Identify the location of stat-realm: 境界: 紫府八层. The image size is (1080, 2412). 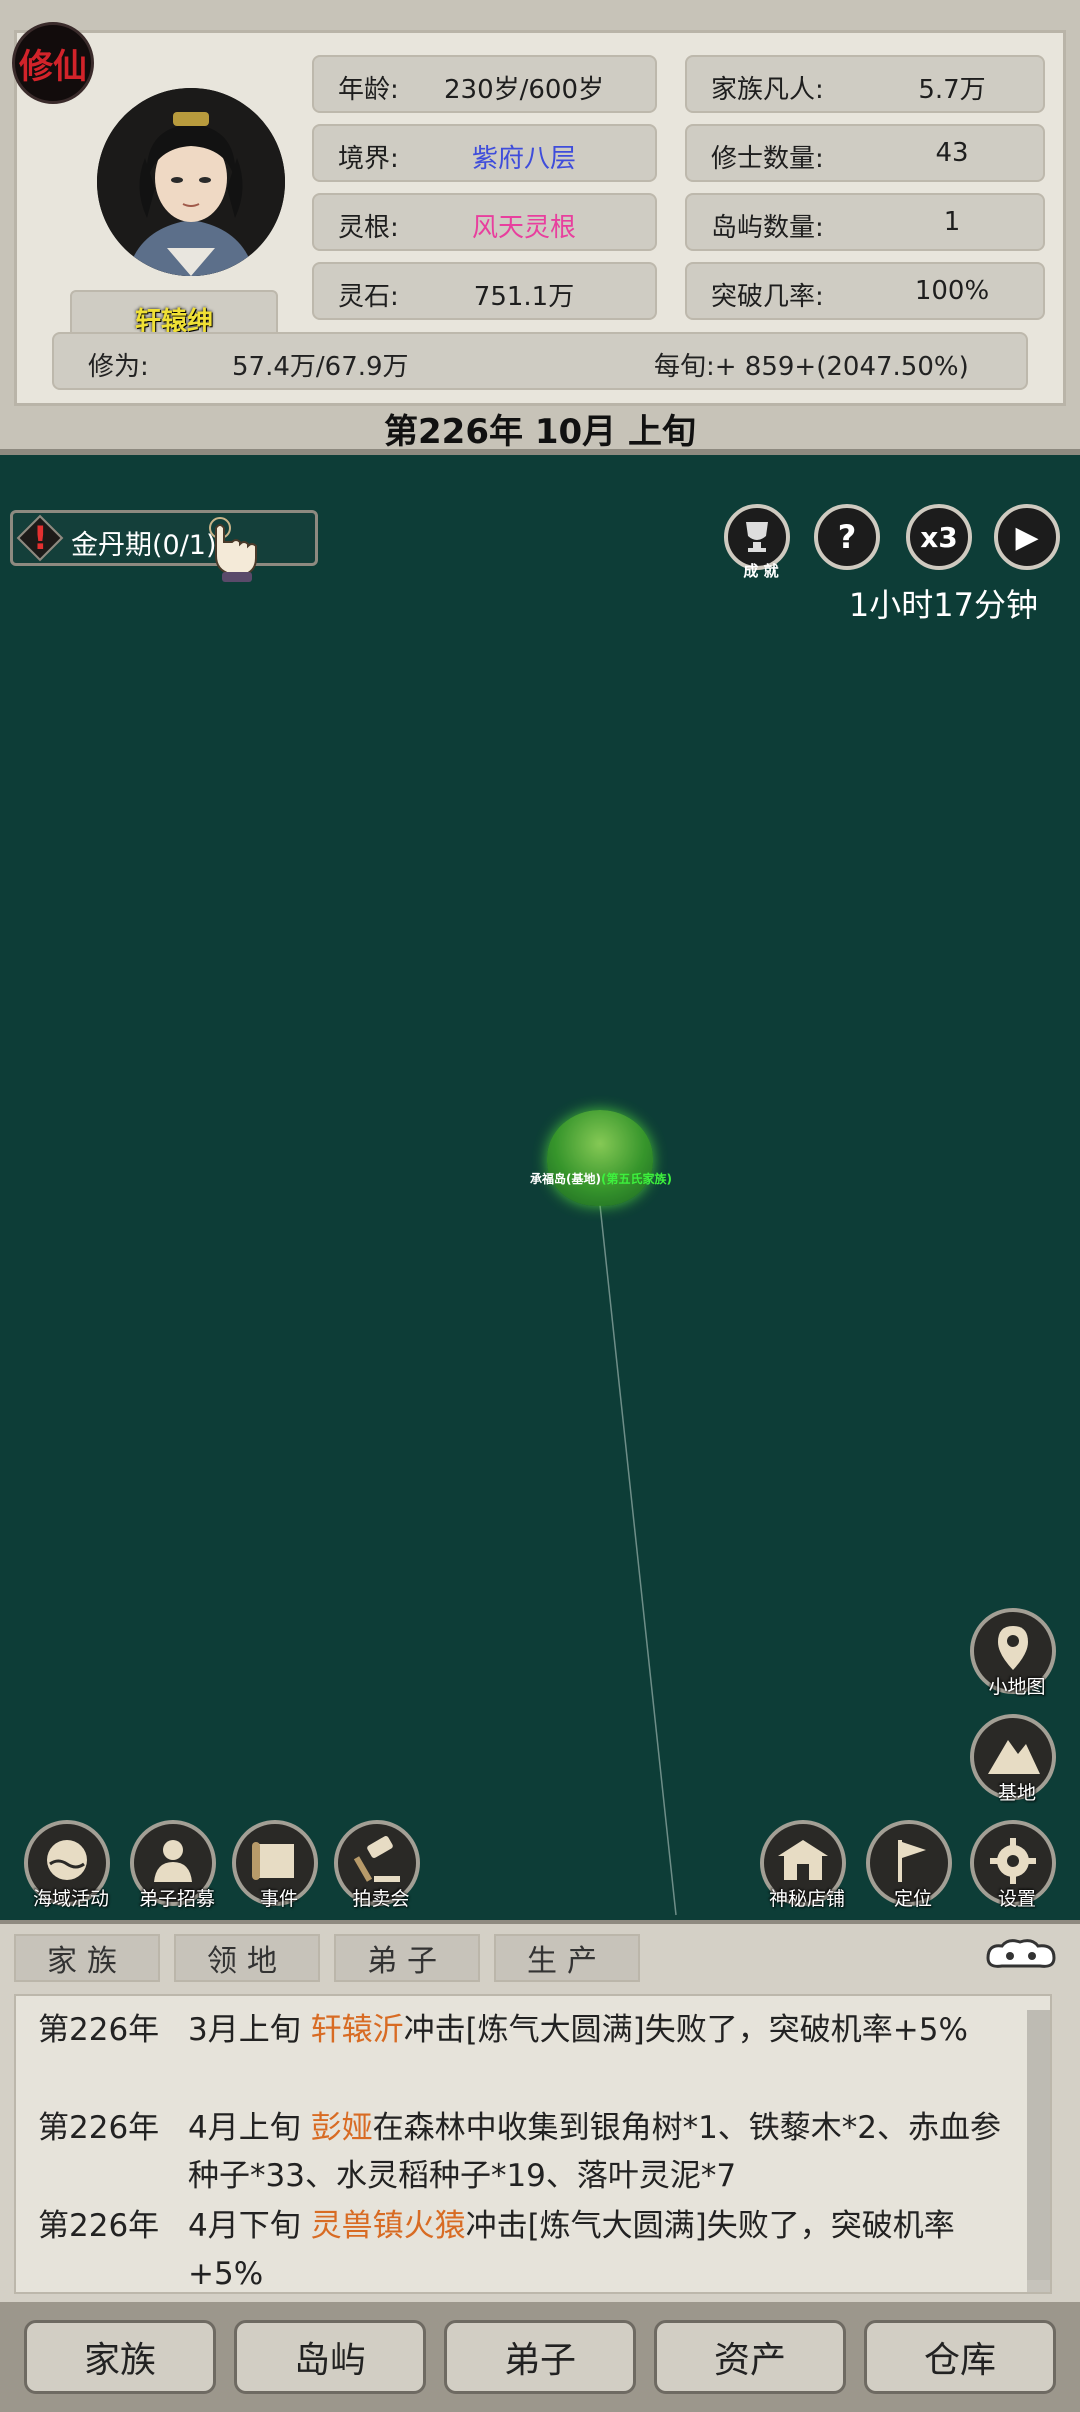
(484, 153).